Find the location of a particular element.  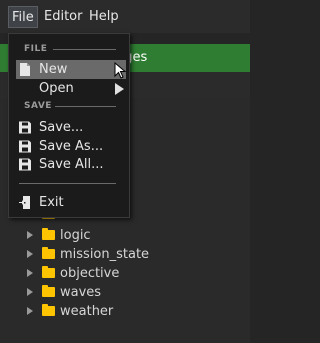

tree-item: weather is located at coordinates (125, 312).